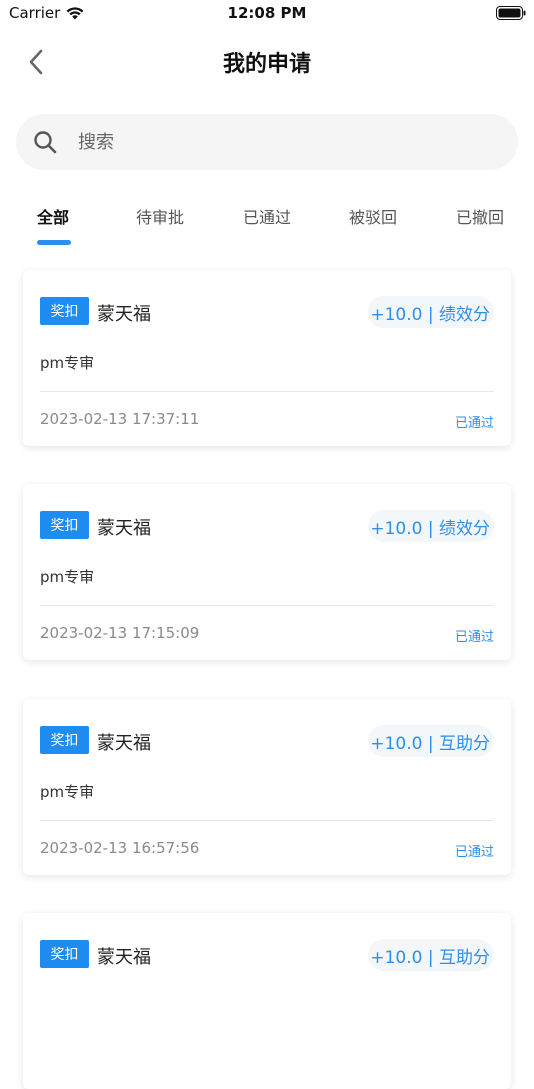 The height and width of the screenshot is (1089, 534). I want to click on filter-tabs: 全部 待审批 已通过 被驳回 已撤回, so click(267, 225).